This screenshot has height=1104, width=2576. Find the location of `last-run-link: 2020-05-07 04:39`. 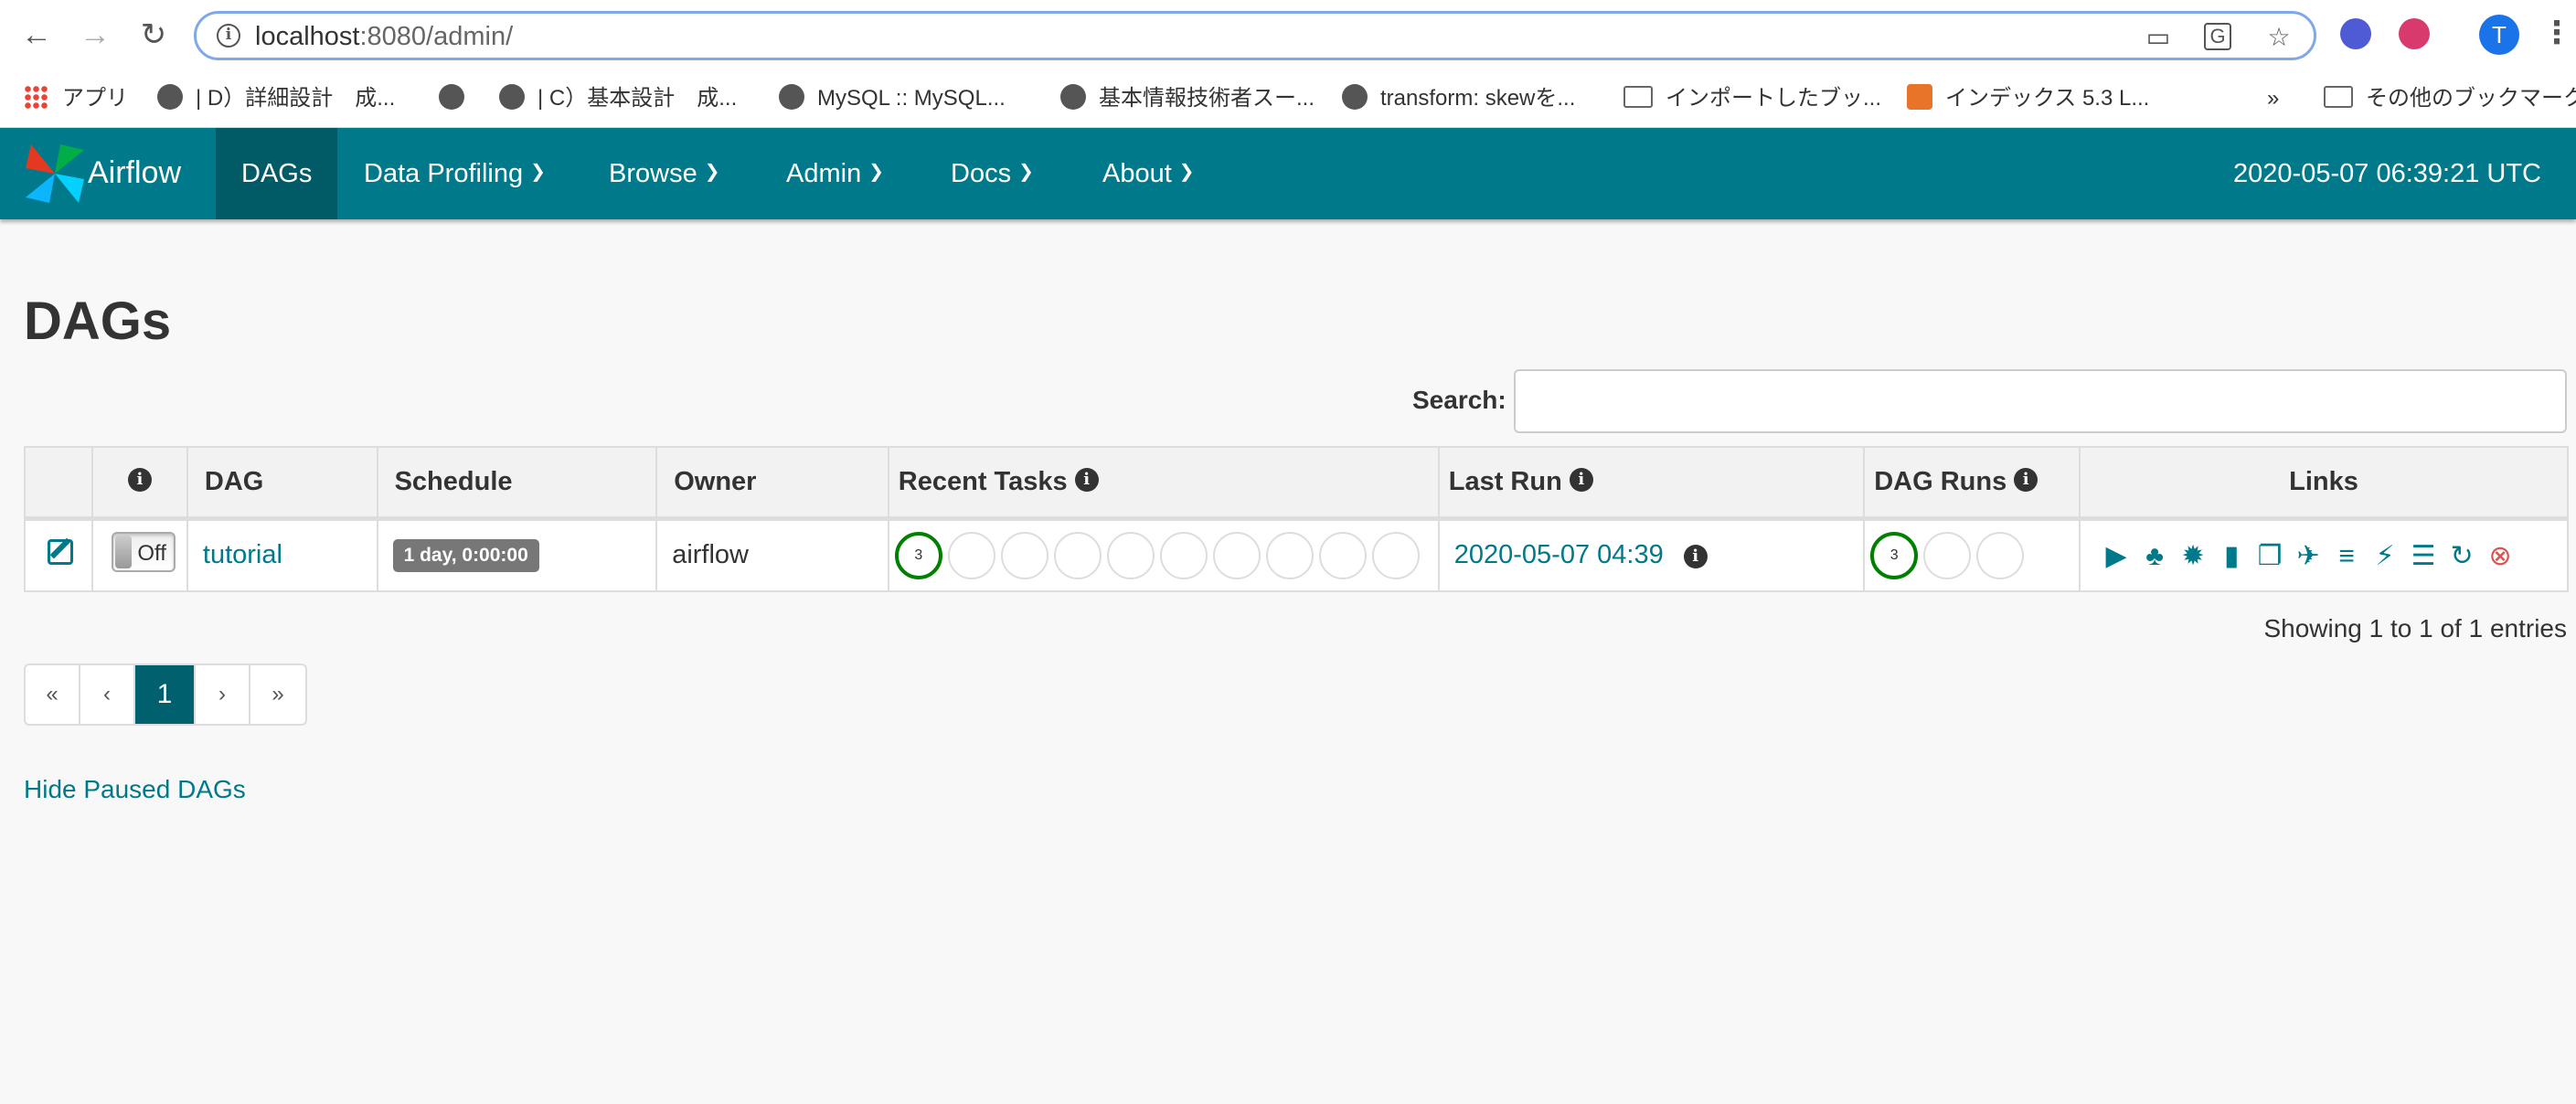

last-run-link: 2020-05-07 04:39 is located at coordinates (1559, 554).